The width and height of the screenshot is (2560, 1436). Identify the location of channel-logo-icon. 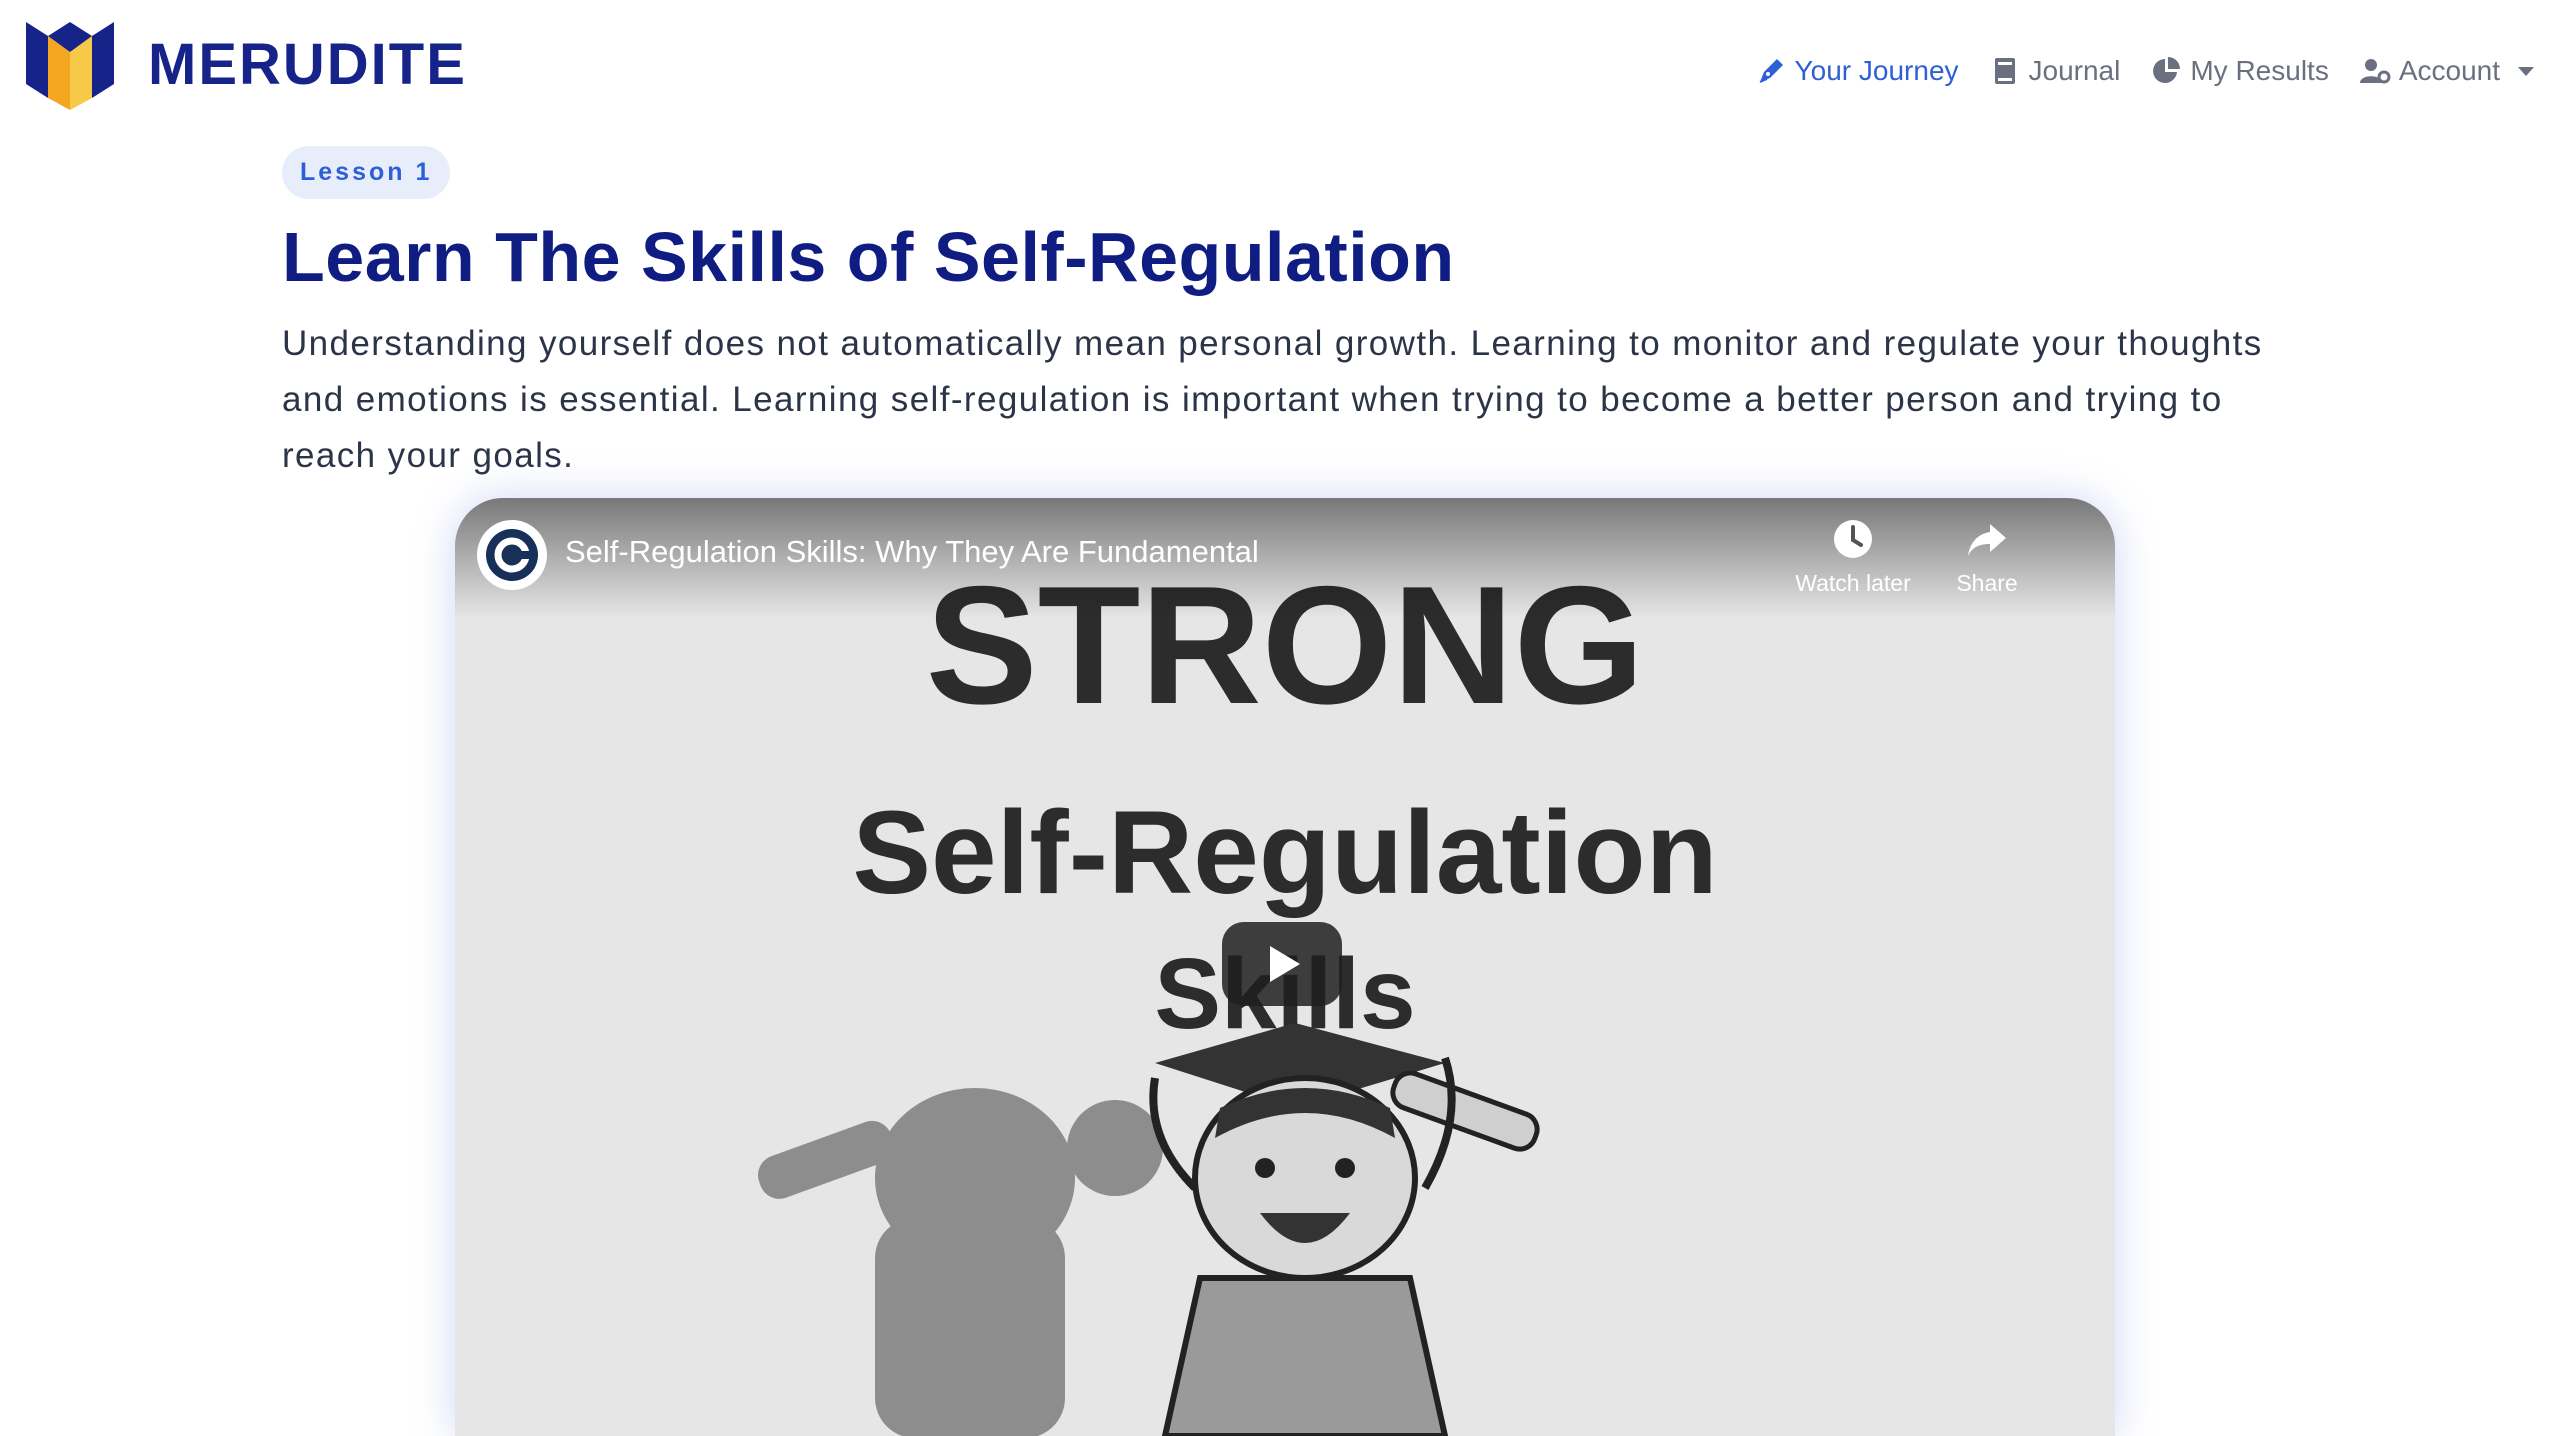
(512, 555).